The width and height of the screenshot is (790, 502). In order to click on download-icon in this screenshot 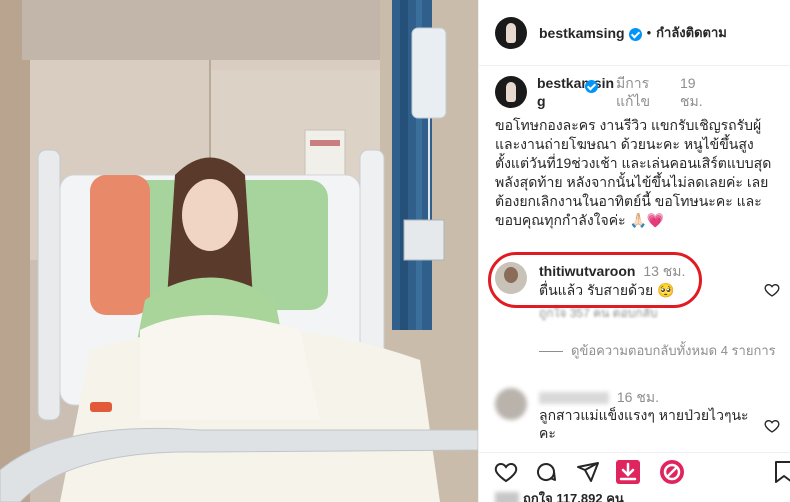, I will do `click(628, 472)`.